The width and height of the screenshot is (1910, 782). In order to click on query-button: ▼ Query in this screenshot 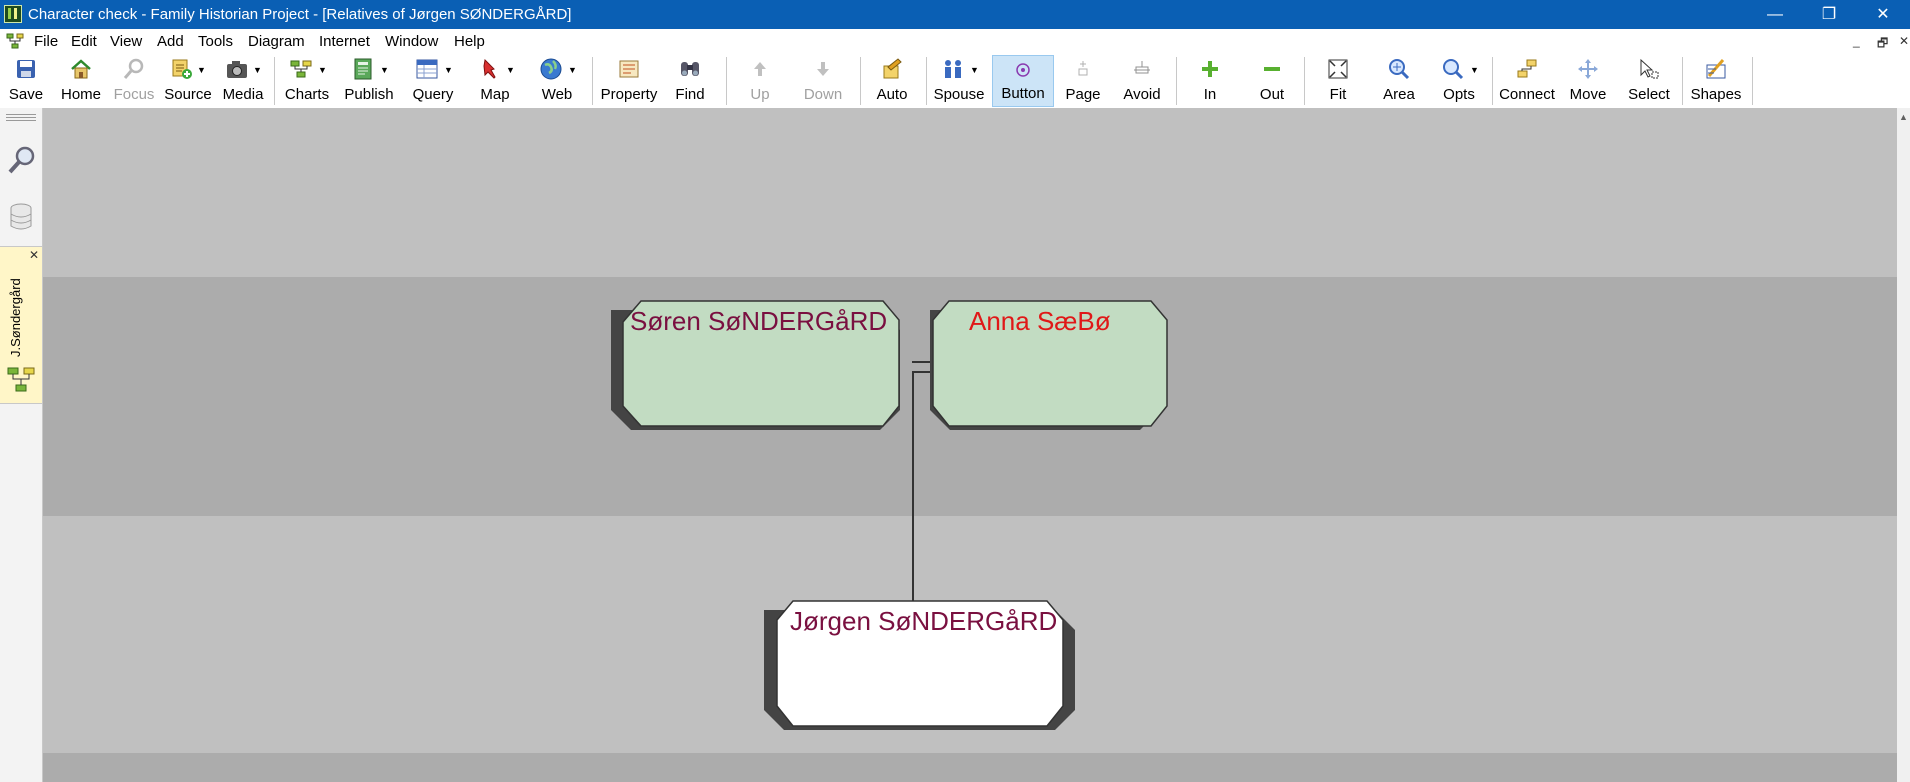, I will do `click(433, 81)`.